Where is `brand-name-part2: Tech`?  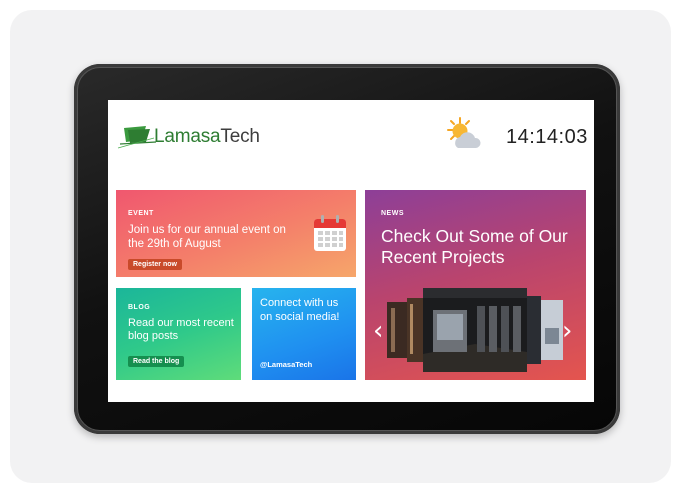
brand-name-part2: Tech is located at coordinates (240, 136).